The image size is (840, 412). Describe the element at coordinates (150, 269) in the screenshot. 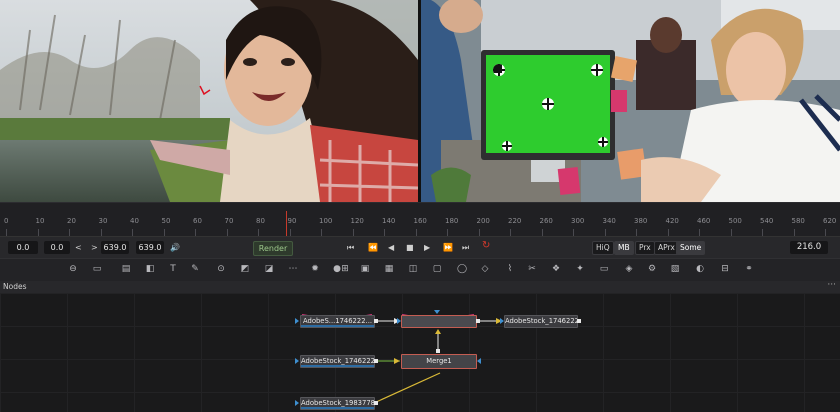

I see `tool-icon: ◧` at that location.